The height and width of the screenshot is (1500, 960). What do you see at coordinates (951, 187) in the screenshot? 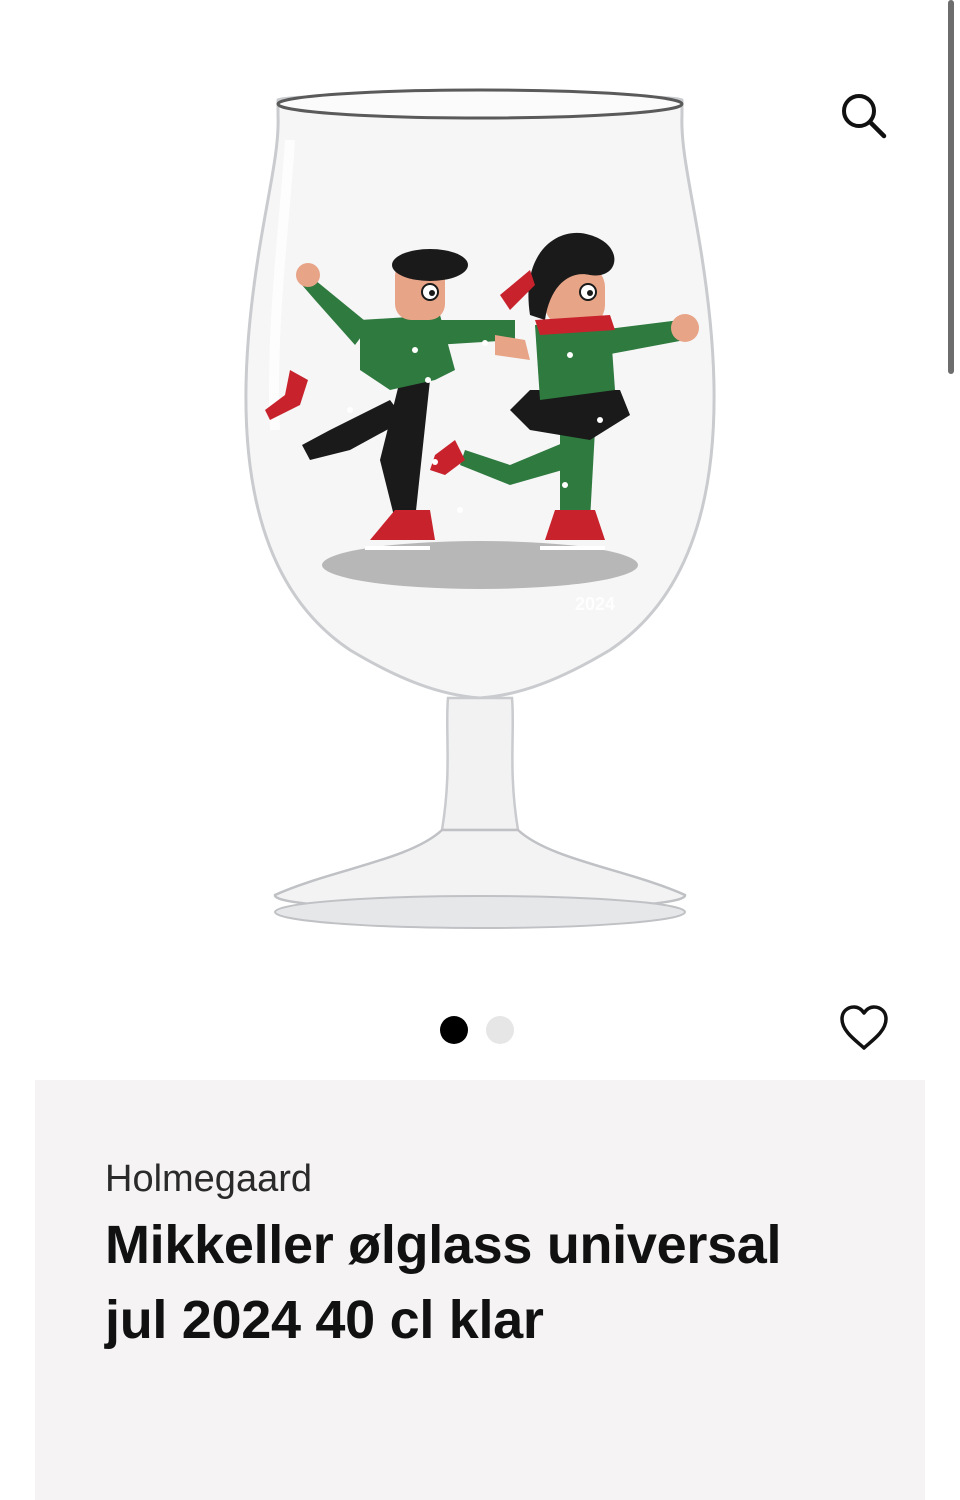
I see `scrollbar` at bounding box center [951, 187].